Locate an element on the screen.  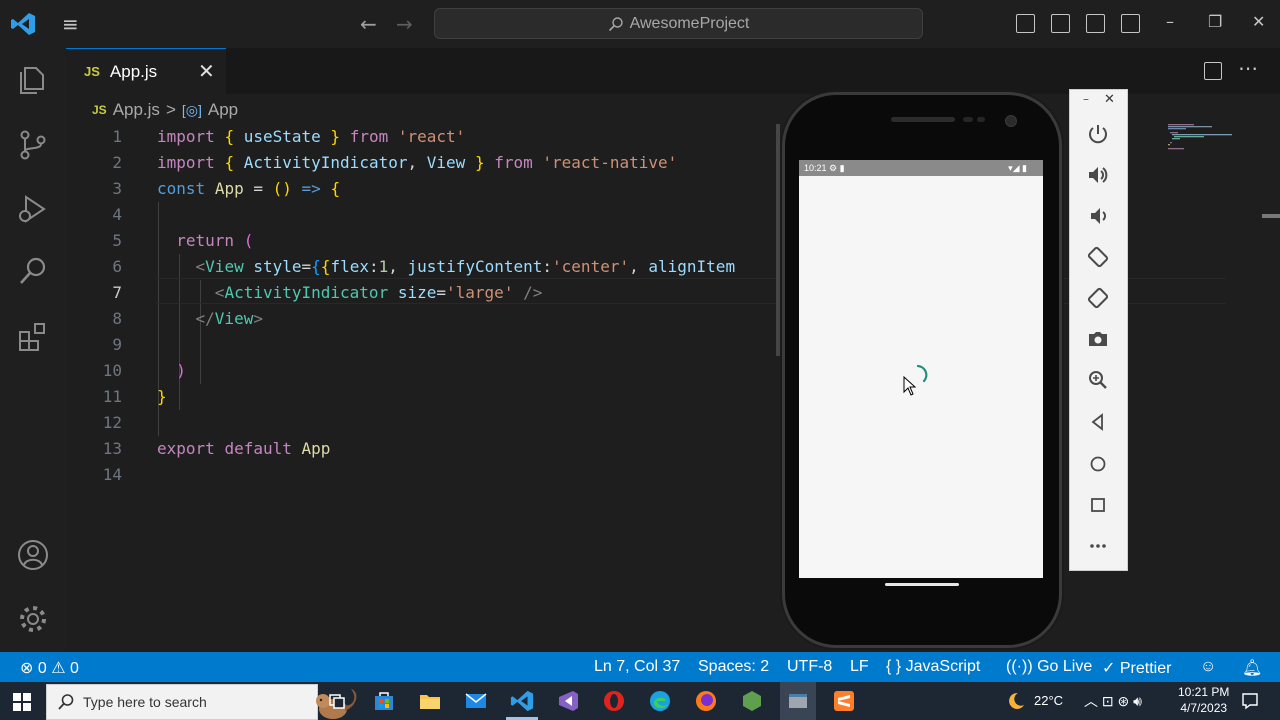
toggle-sidebar-icon is located at coordinates (1025, 23).